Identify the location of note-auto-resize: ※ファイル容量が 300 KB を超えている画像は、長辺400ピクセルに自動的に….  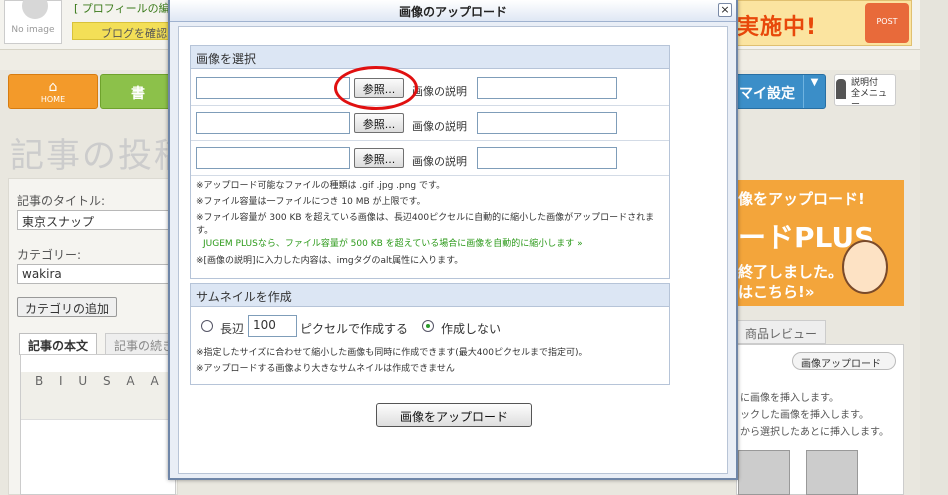
(425, 224).